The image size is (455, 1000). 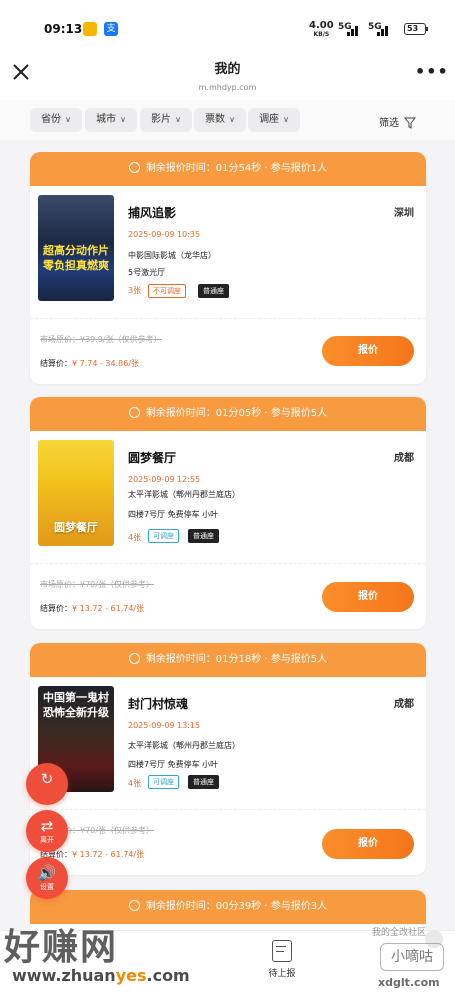 What do you see at coordinates (236, 906) in the screenshot?
I see `countdown-text: 剩余报价时间：00分39秒 · 参与报价3人` at bounding box center [236, 906].